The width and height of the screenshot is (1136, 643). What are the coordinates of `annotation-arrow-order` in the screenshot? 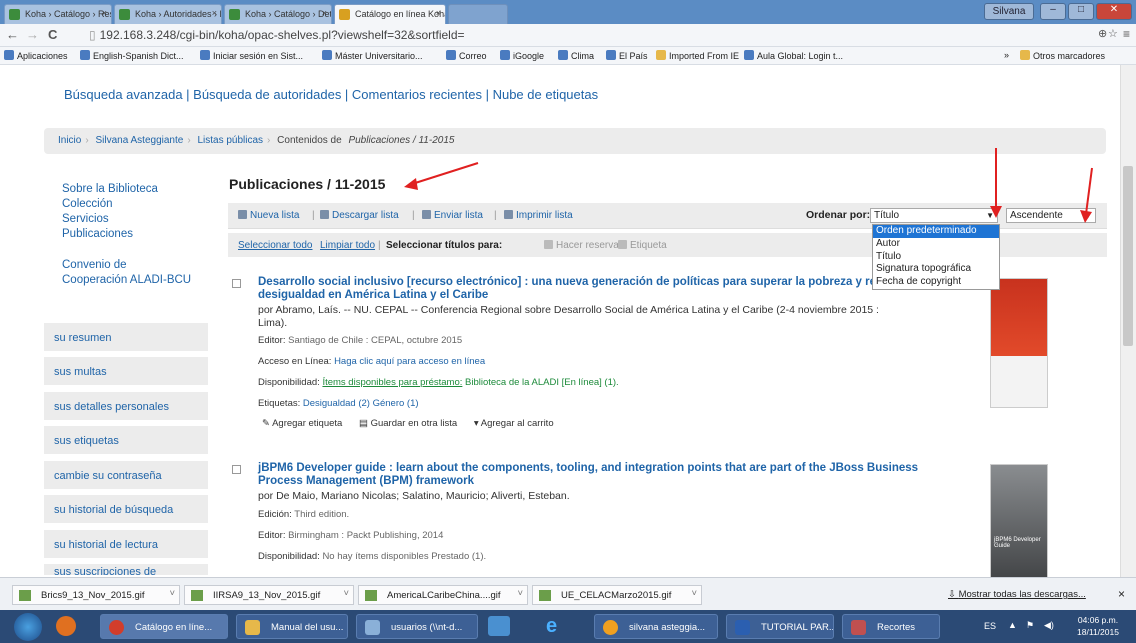 It's located at (1089, 191).